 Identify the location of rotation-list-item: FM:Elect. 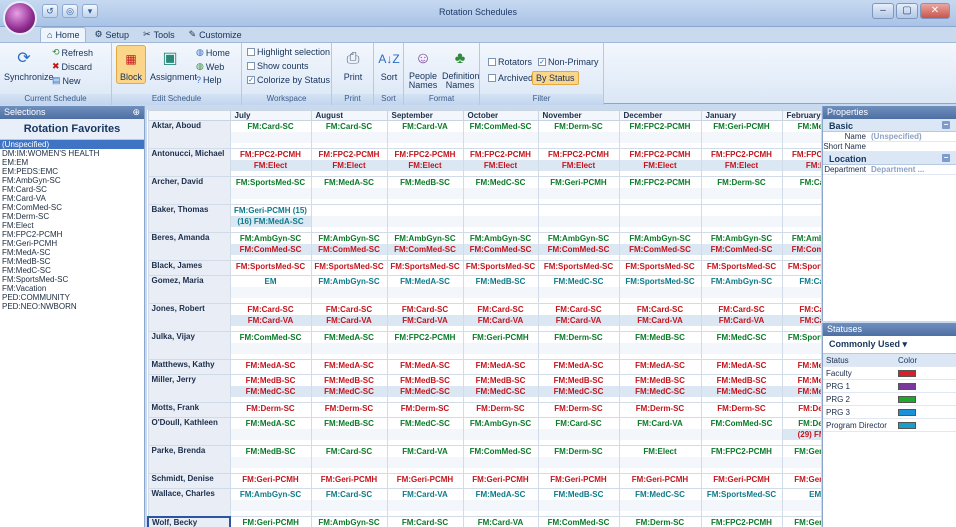
(72, 225).